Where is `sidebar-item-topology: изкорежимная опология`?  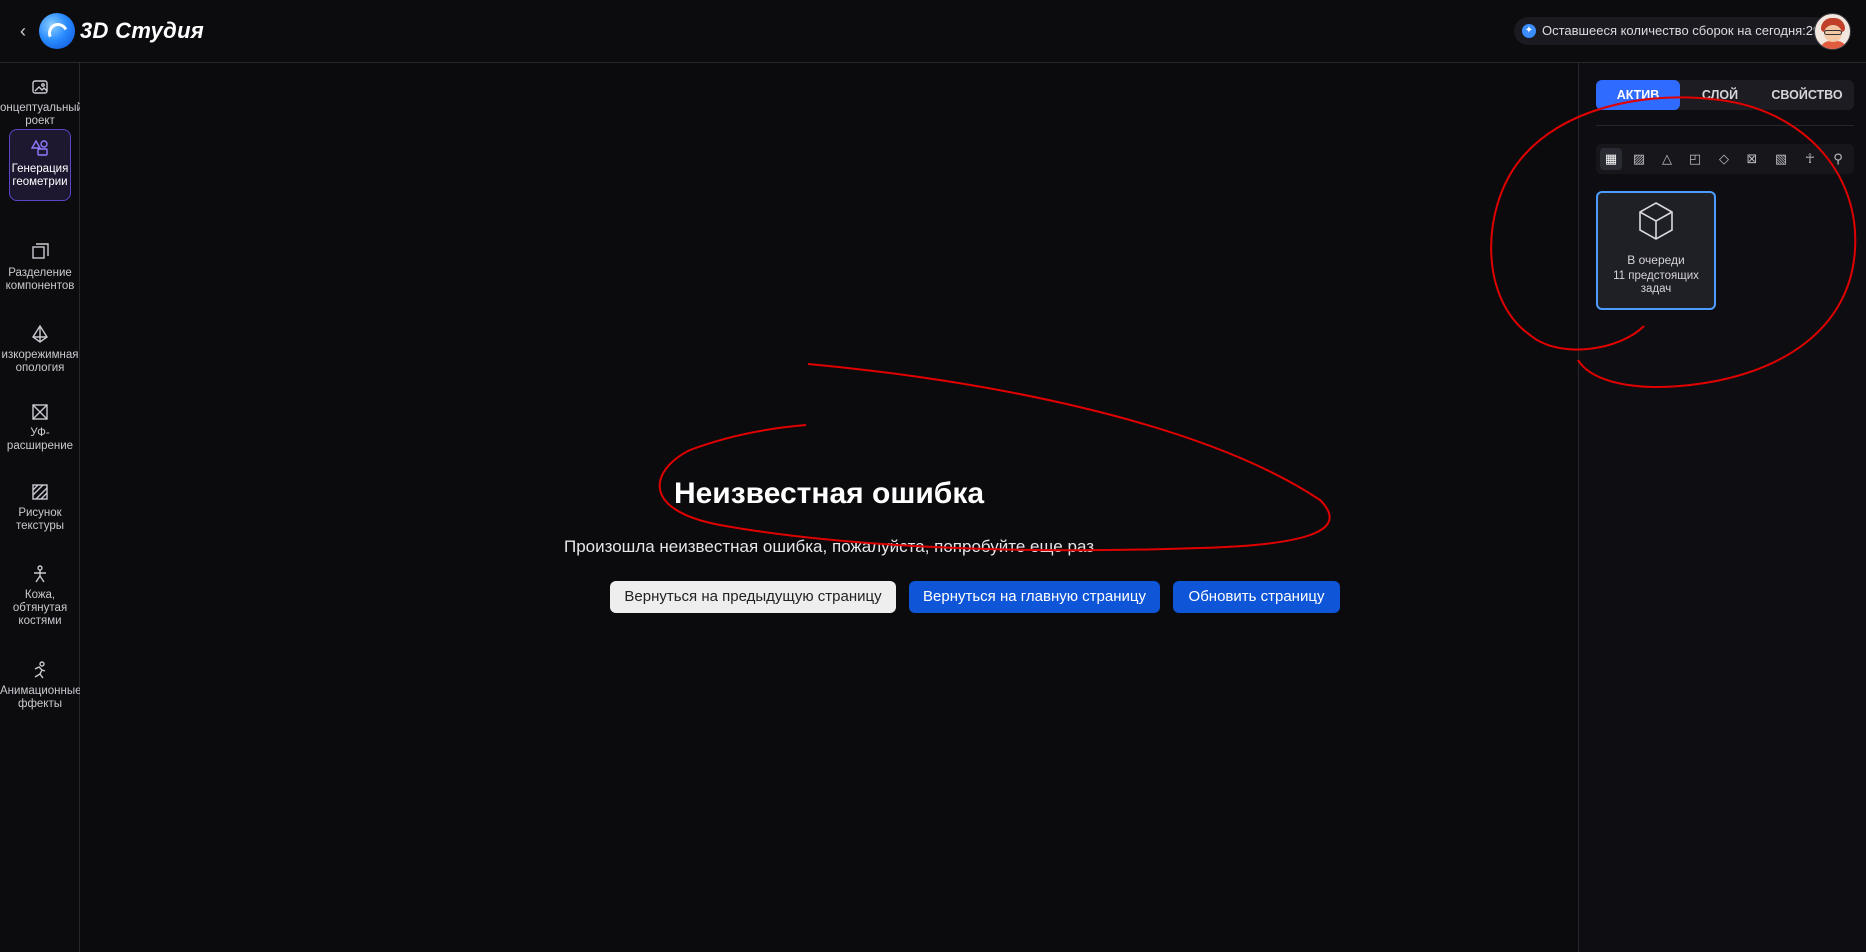
sidebar-item-topology: изкорежимная опология is located at coordinates (40, 350).